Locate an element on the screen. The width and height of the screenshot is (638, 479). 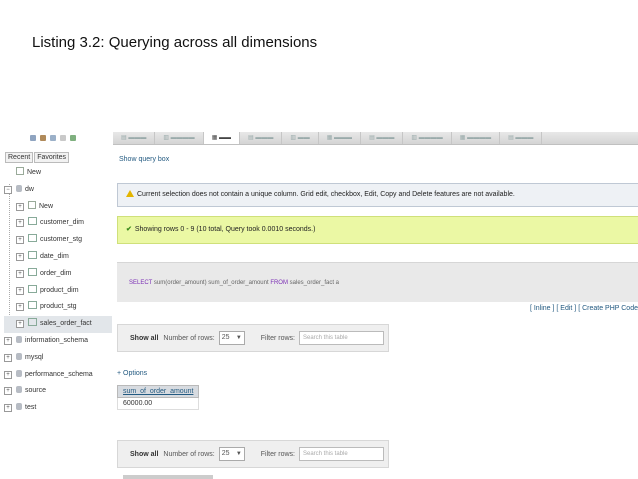
query-action-links: [ Inline ] [ Edit ] [ Create PHP Code is located at coordinates (584, 308).